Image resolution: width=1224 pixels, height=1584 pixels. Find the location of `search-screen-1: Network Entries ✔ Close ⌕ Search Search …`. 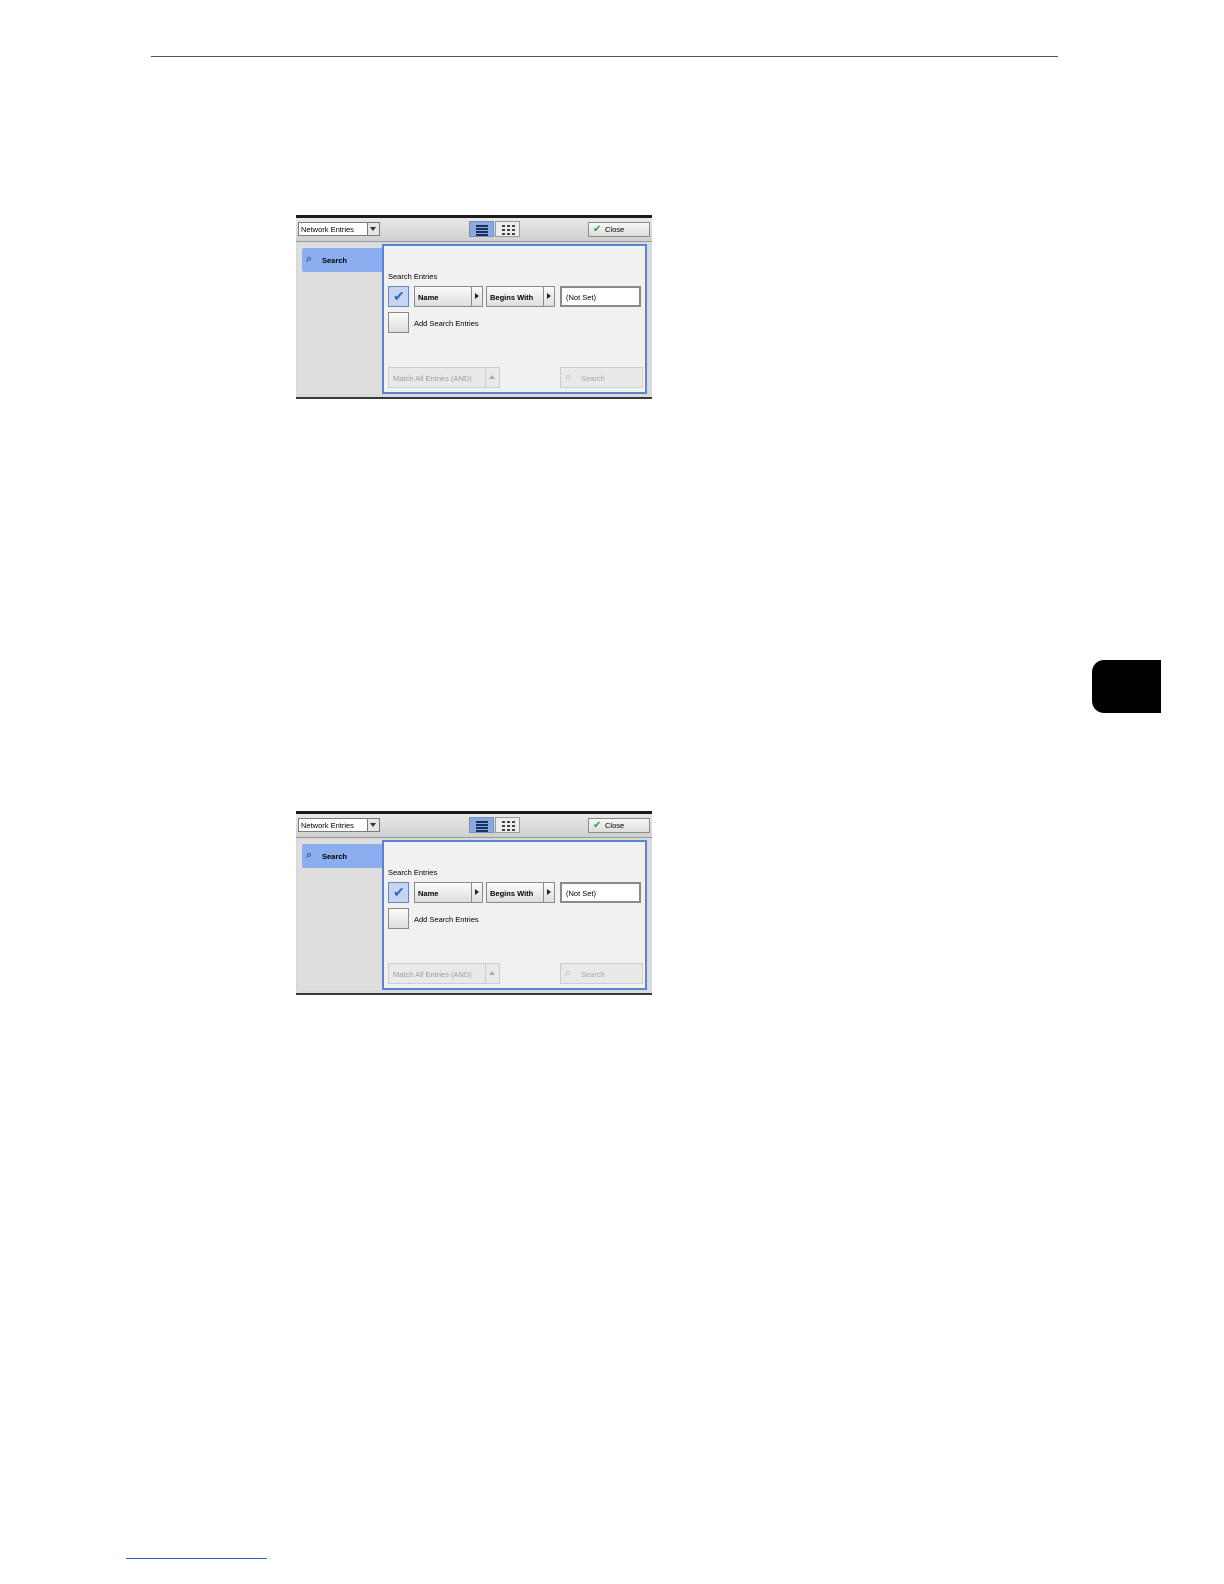

search-screen-1: Network Entries ✔ Close ⌕ Search Search … is located at coordinates (474, 307).